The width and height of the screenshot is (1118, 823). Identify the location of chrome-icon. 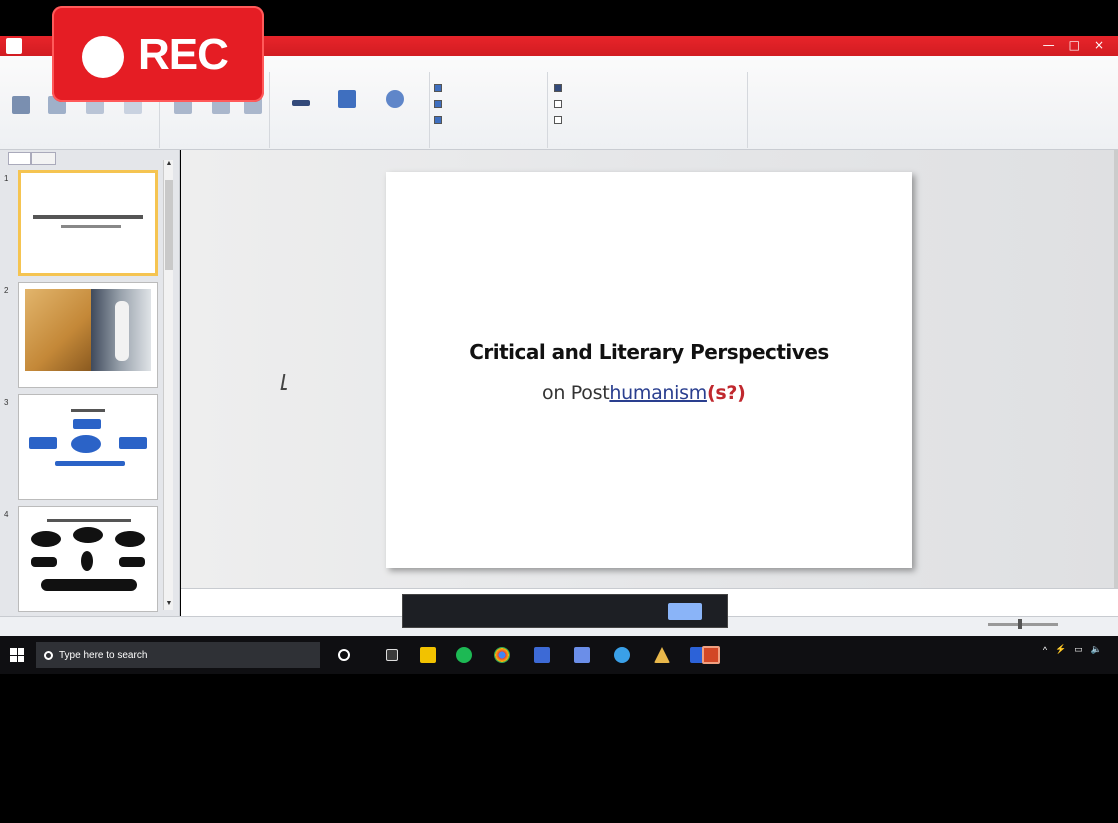
(502, 655).